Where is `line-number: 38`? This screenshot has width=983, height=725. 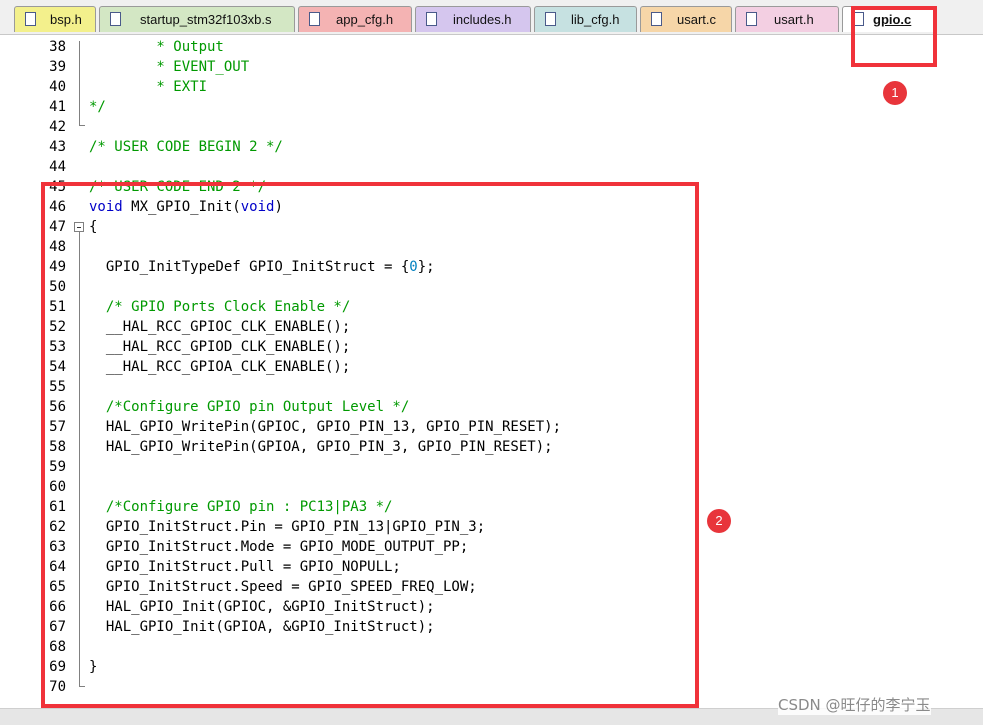 line-number: 38 is located at coordinates (57, 47).